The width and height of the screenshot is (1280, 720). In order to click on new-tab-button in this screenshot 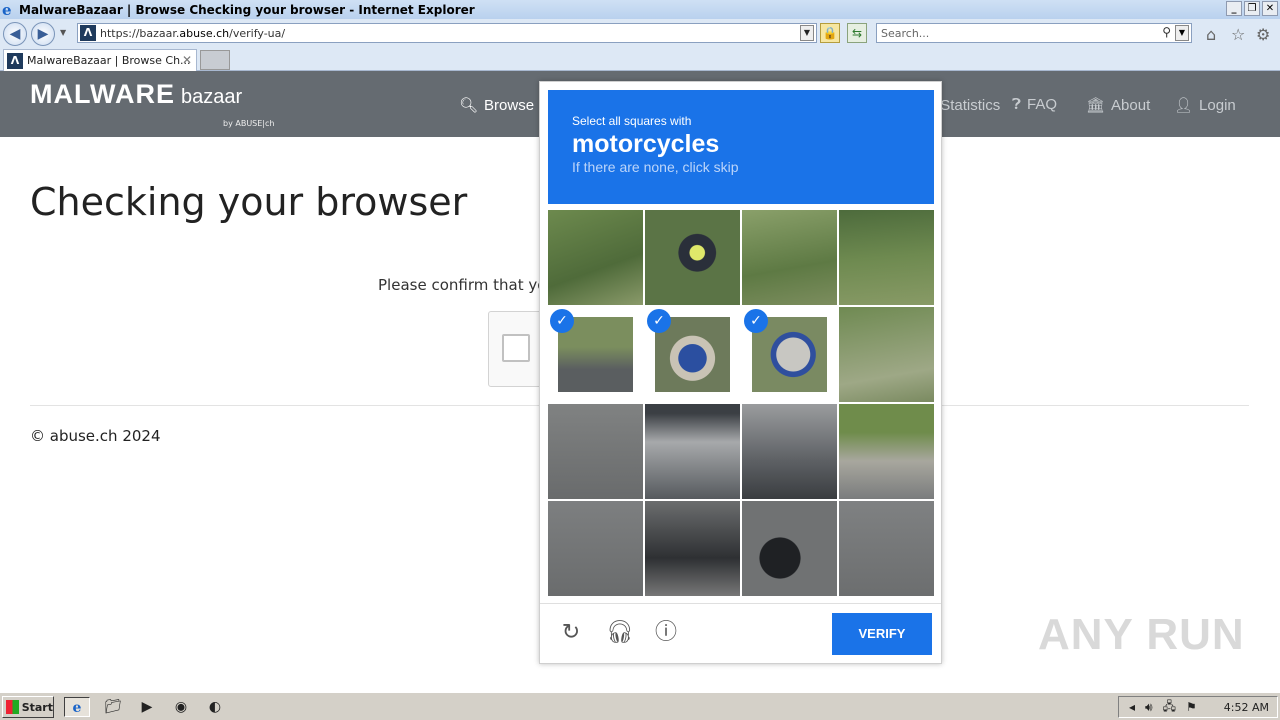, I will do `click(215, 60)`.